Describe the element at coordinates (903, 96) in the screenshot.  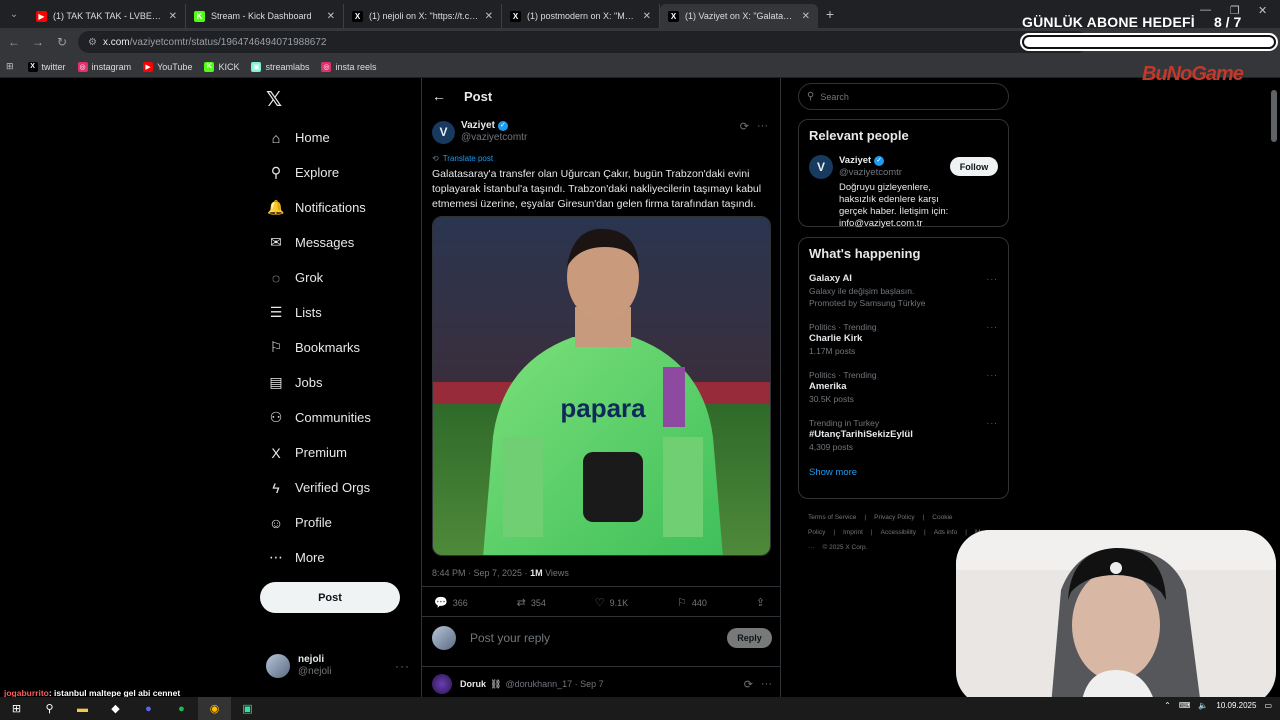
I see `search-input: ⚲ Search` at that location.